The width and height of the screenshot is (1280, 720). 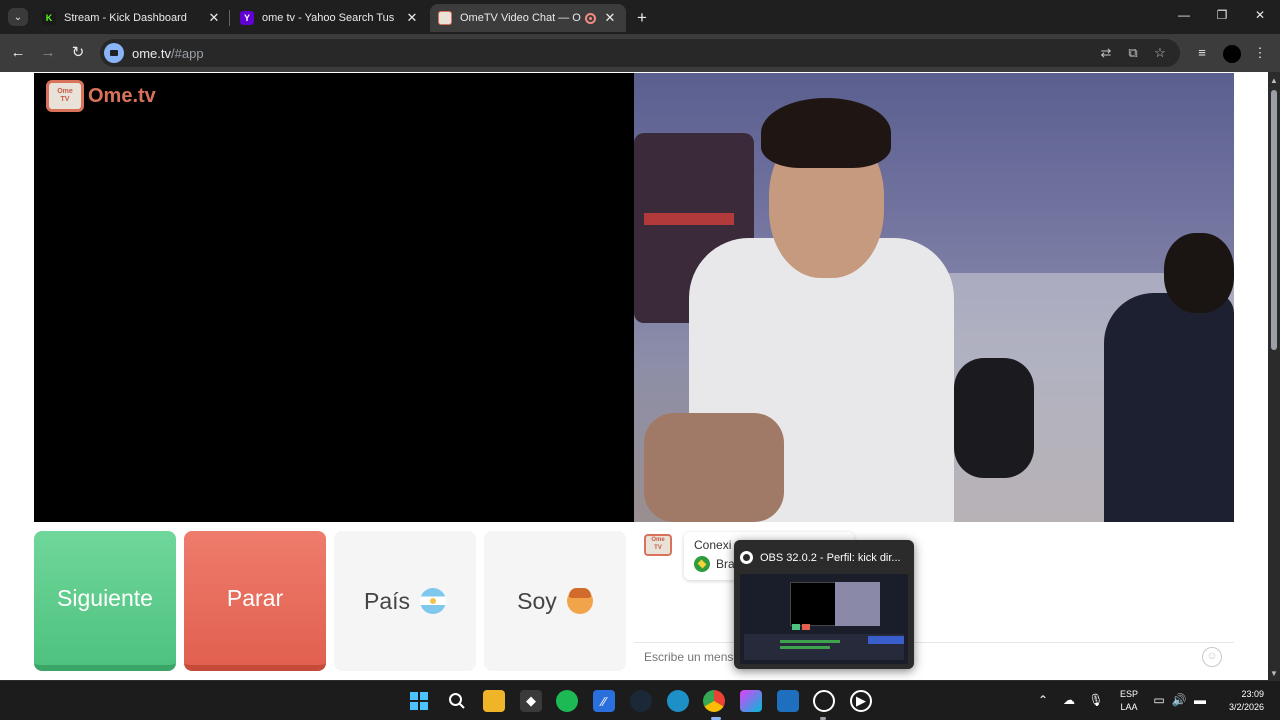 What do you see at coordinates (714, 467) in the screenshot?
I see `video-person-arm` at bounding box center [714, 467].